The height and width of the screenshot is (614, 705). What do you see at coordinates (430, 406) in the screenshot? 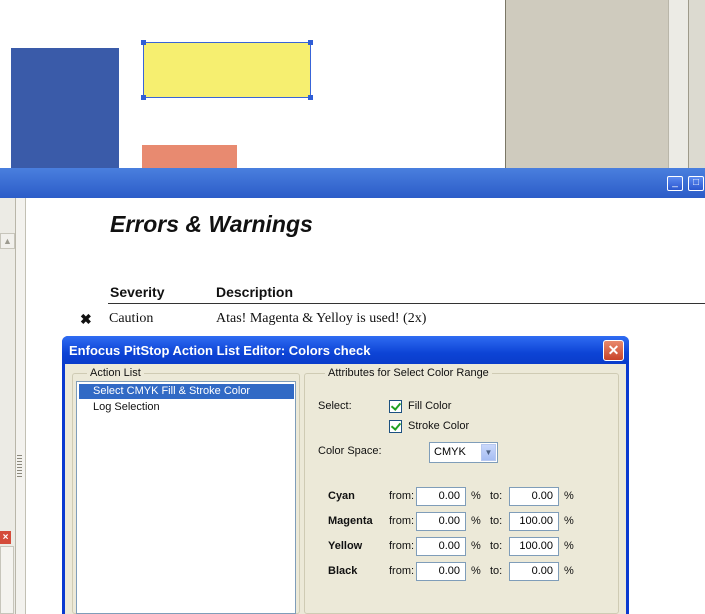
I see `fill-color-label: Fill Color` at bounding box center [430, 406].